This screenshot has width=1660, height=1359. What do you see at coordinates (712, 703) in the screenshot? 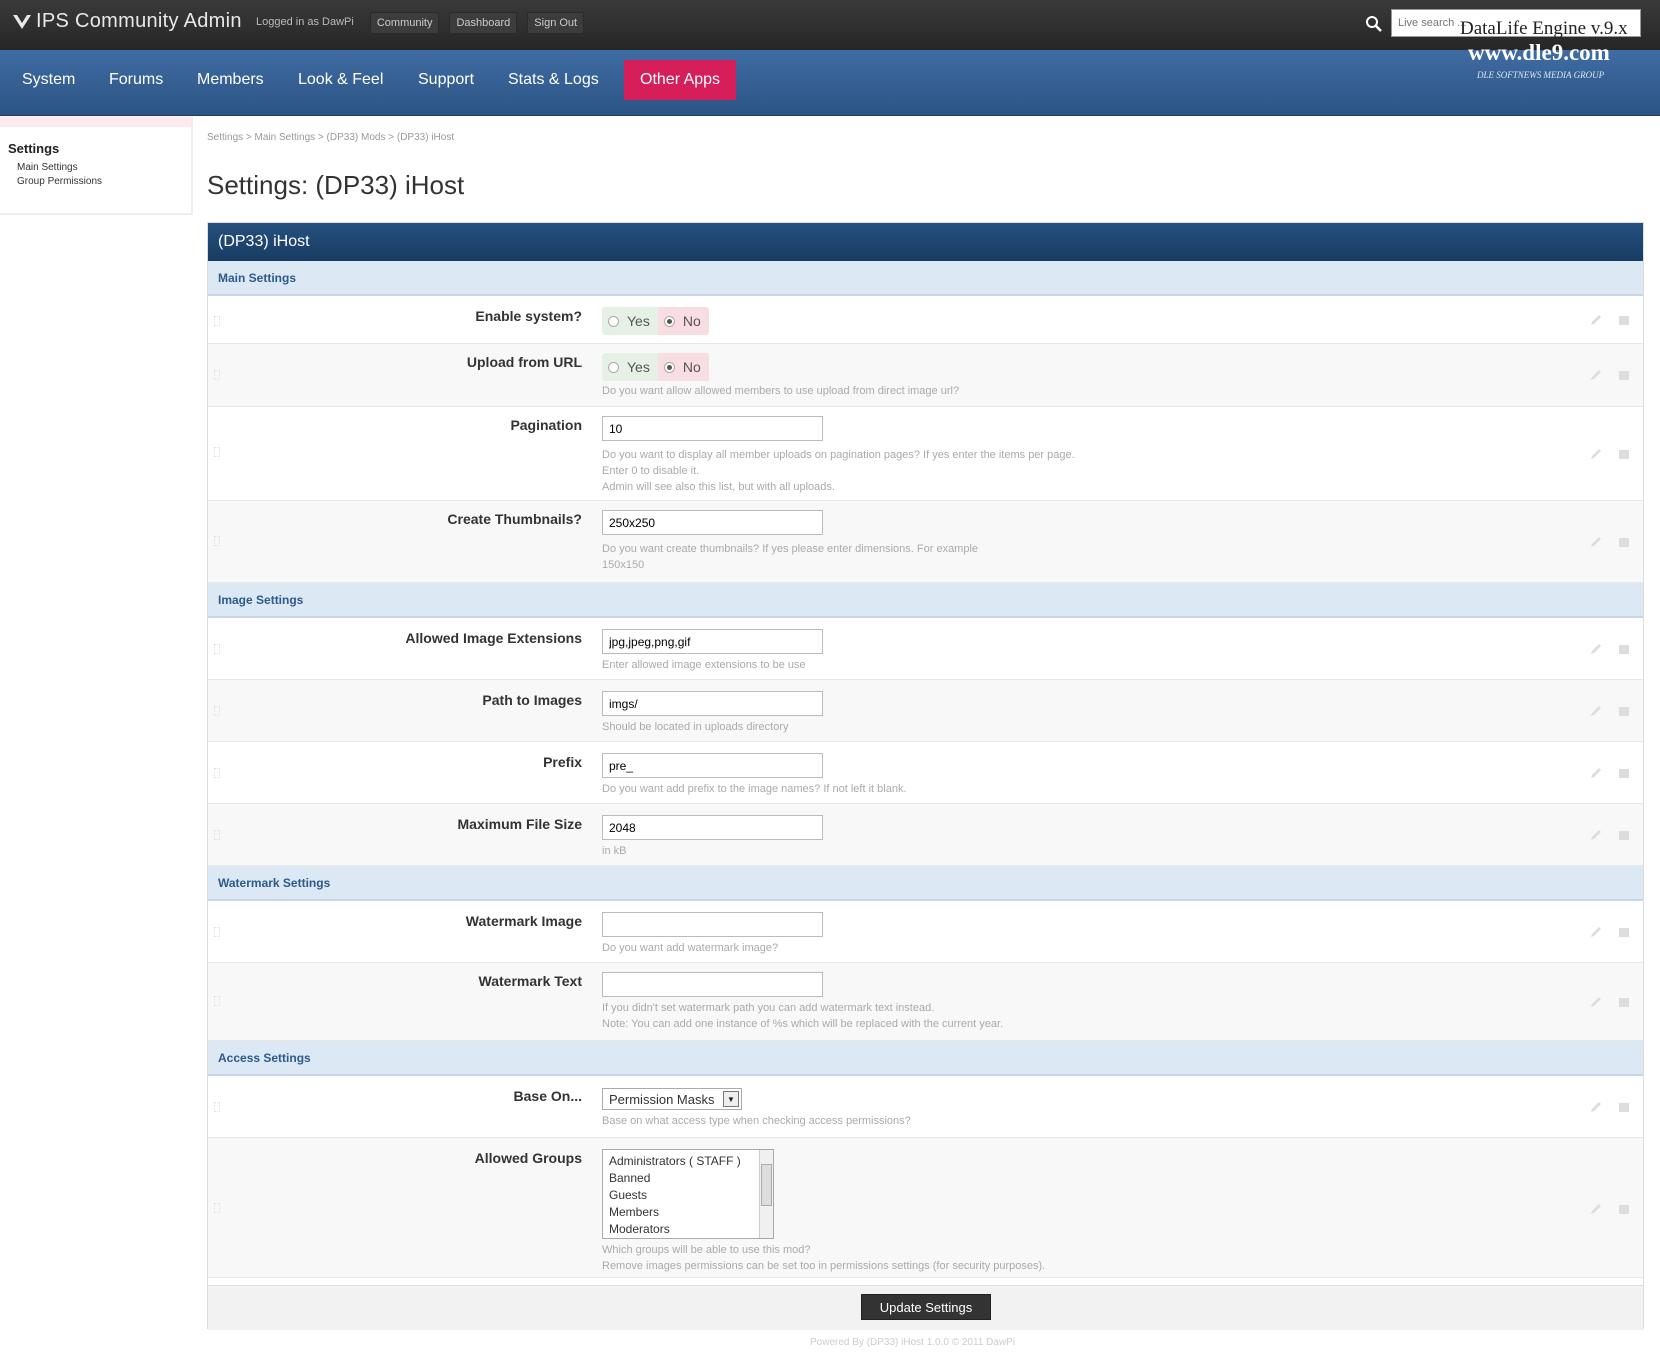
I see `path-input` at bounding box center [712, 703].